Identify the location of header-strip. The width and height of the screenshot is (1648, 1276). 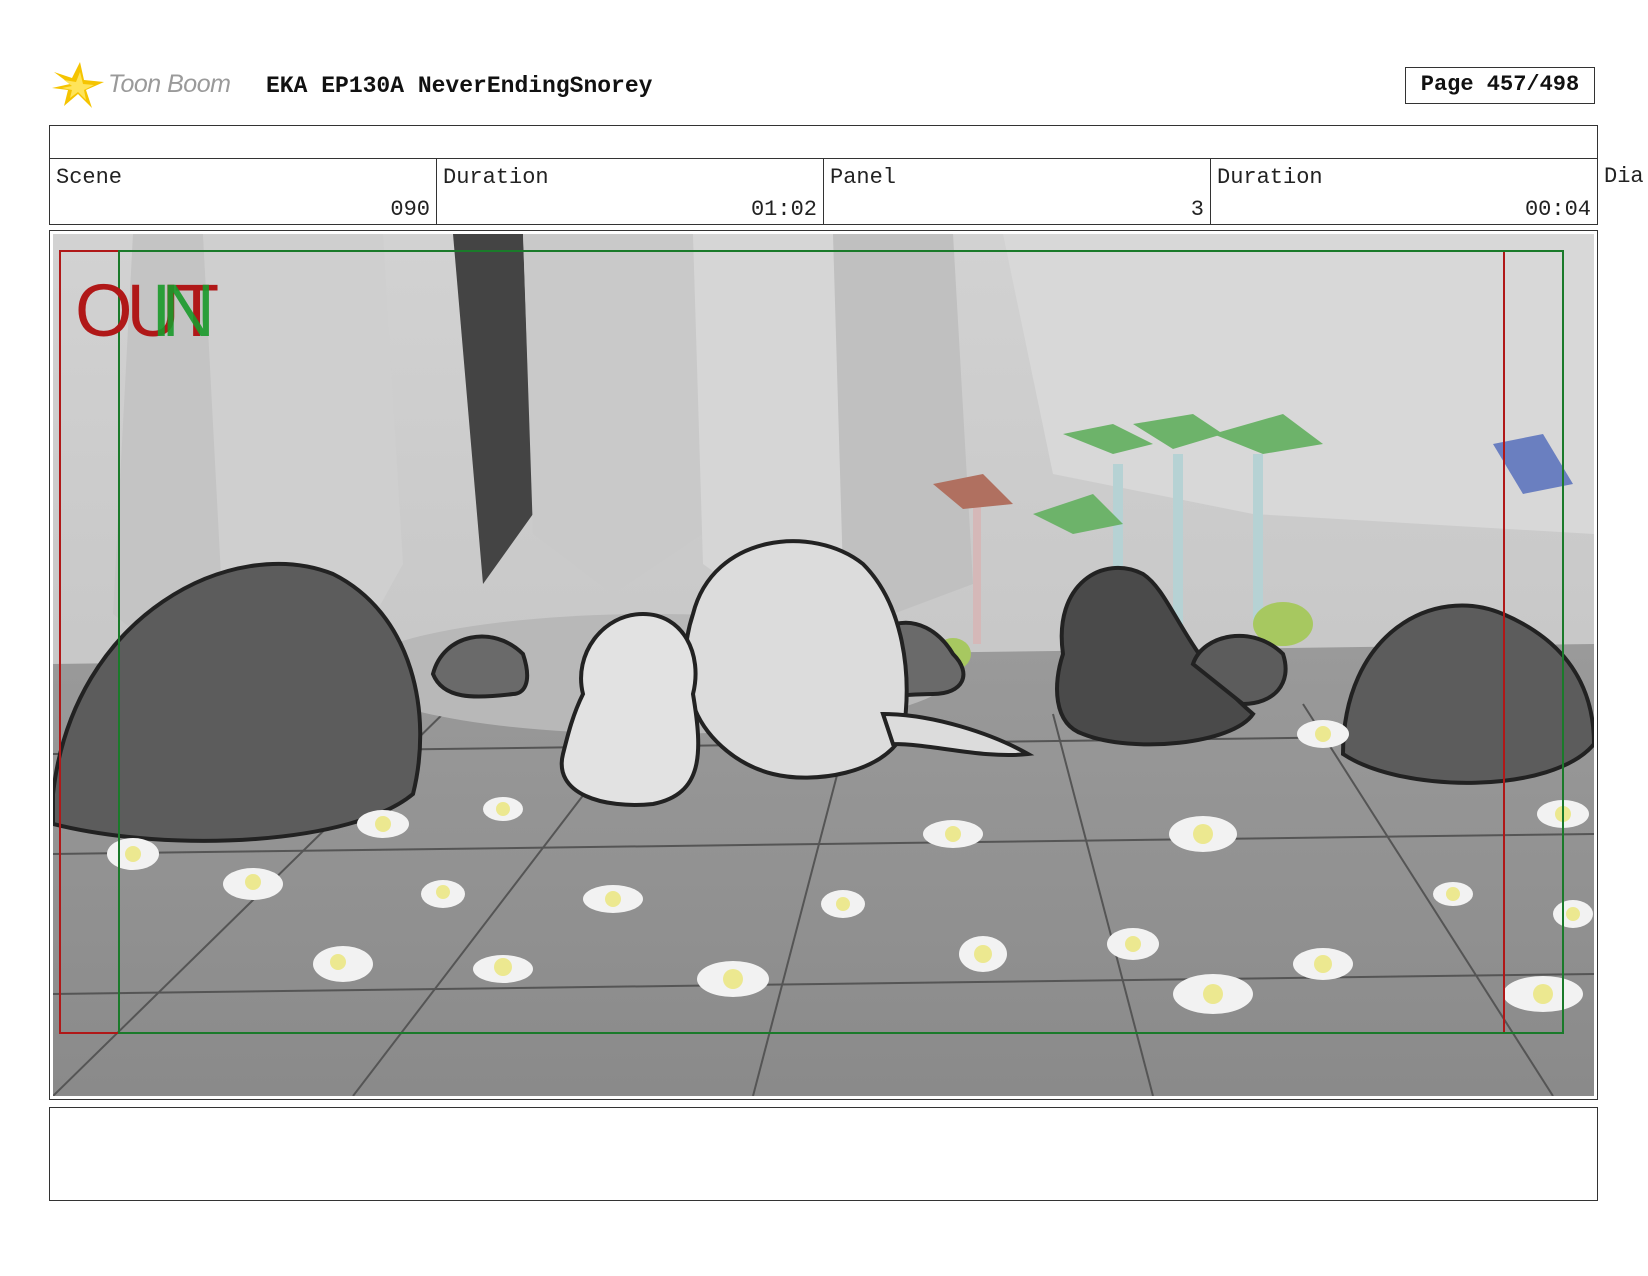
(823, 142).